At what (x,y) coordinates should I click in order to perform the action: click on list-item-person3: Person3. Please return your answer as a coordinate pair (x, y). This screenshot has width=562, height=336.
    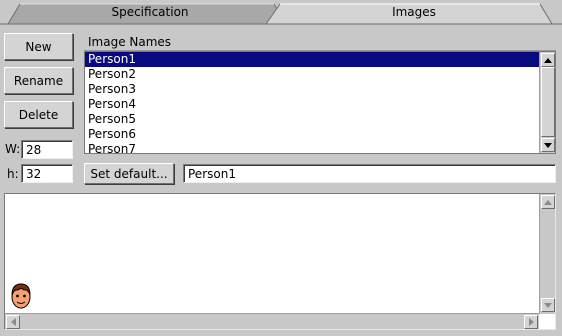
    Looking at the image, I should click on (312, 89).